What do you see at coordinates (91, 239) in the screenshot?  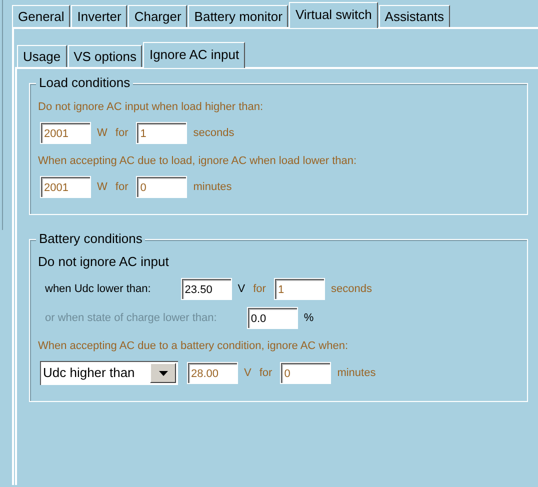 I see `group-title: Battery conditions` at bounding box center [91, 239].